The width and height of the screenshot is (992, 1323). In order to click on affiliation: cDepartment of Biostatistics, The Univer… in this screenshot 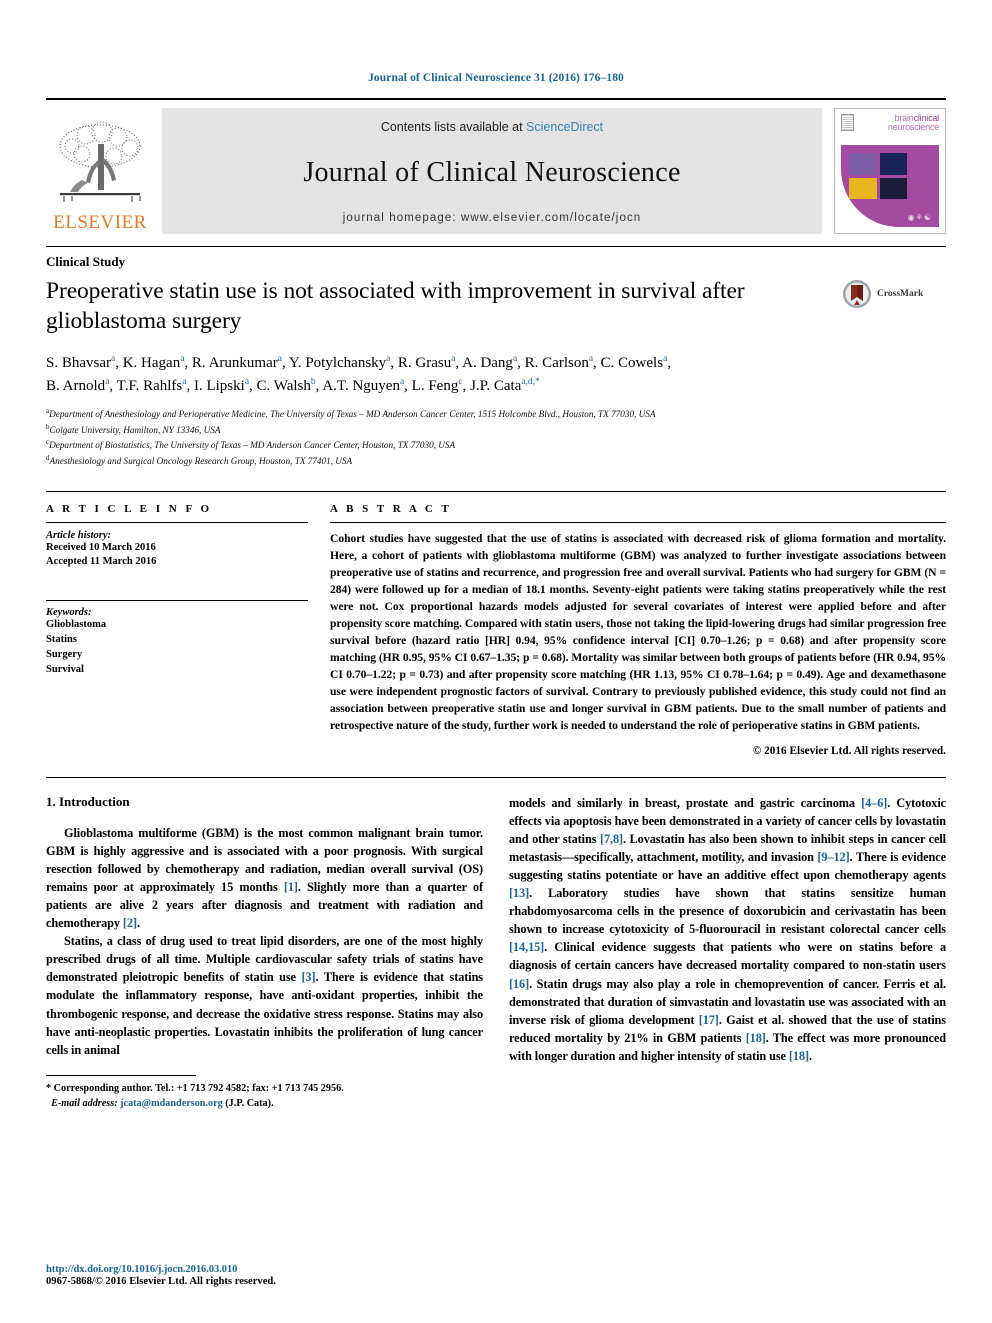, I will do `click(251, 444)`.